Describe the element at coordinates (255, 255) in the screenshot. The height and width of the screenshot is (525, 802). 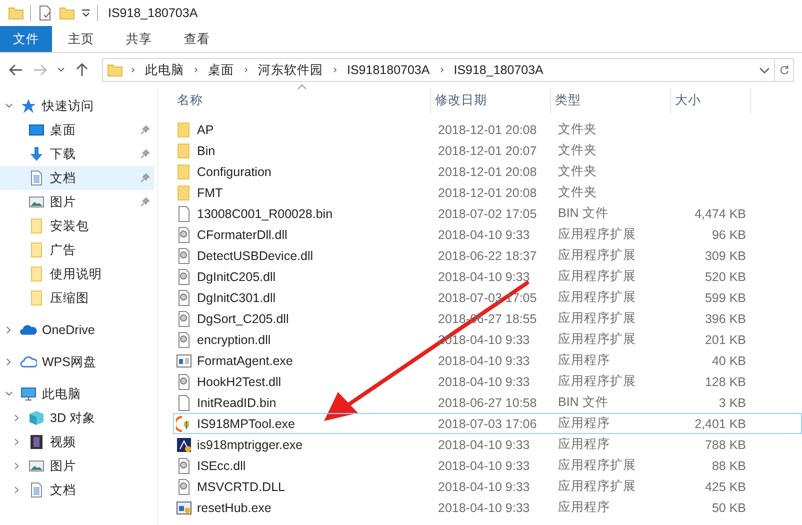
I see `file-name: DetectUSBDevice.dll` at that location.